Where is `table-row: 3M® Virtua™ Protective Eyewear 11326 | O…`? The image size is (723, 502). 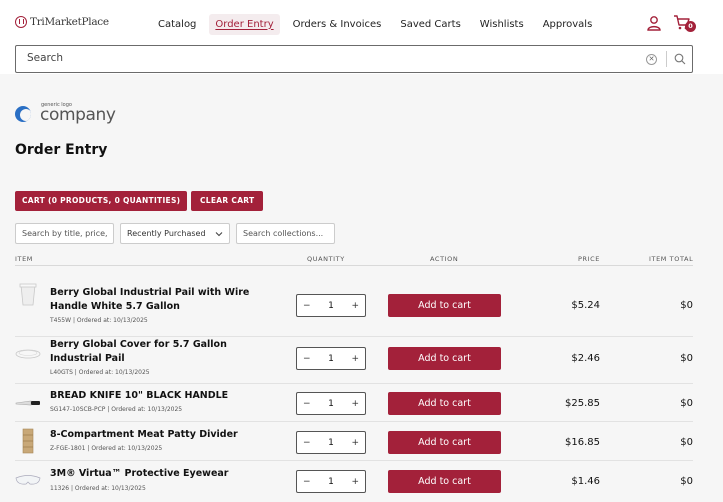
table-row: 3M® Virtua™ Protective Eyewear 11326 | O… is located at coordinates (361, 481).